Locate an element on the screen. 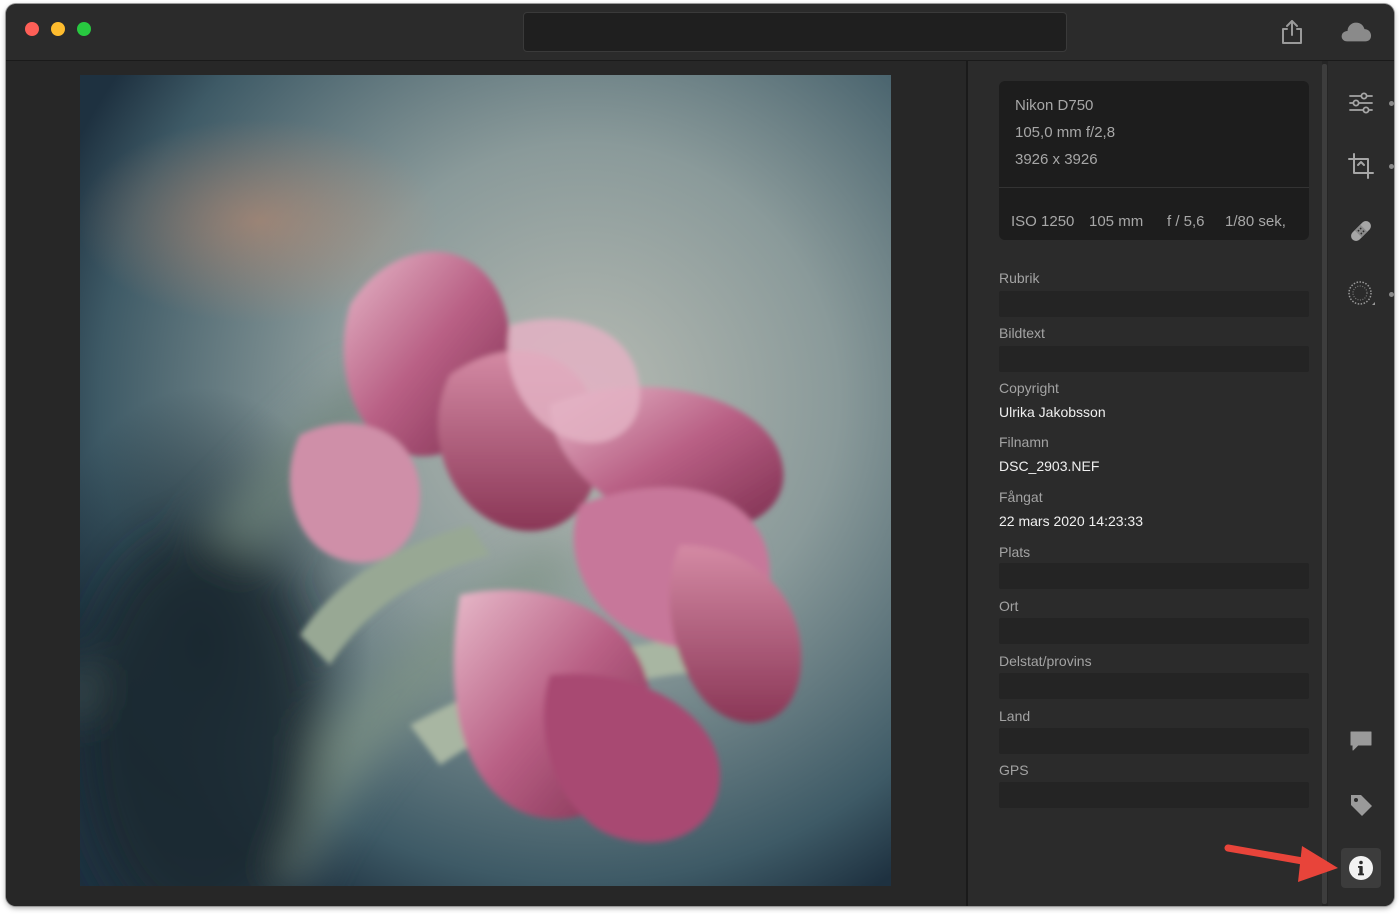  city-label: Ort is located at coordinates (1009, 606).